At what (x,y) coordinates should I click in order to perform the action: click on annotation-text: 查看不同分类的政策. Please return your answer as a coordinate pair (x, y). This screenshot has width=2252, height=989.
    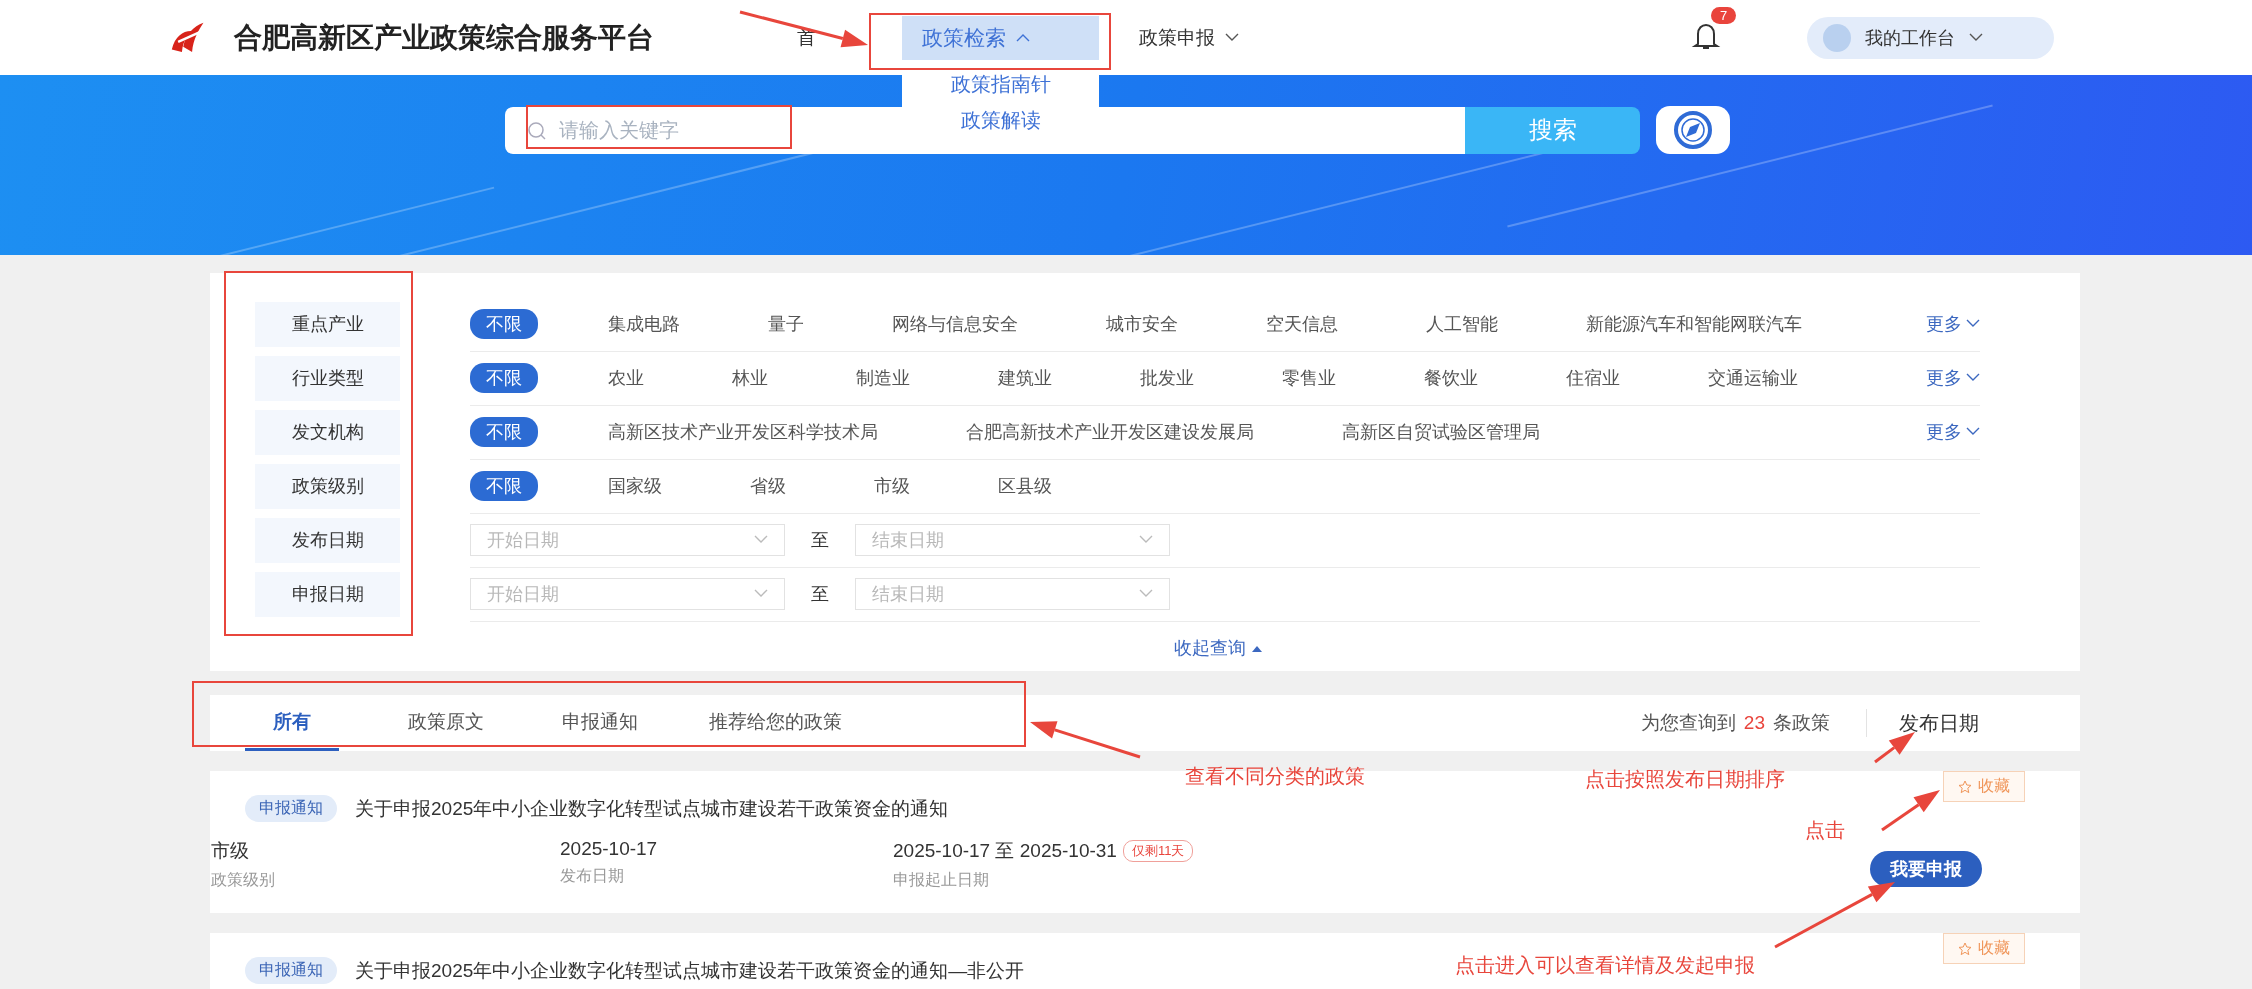
    Looking at the image, I should click on (1275, 776).